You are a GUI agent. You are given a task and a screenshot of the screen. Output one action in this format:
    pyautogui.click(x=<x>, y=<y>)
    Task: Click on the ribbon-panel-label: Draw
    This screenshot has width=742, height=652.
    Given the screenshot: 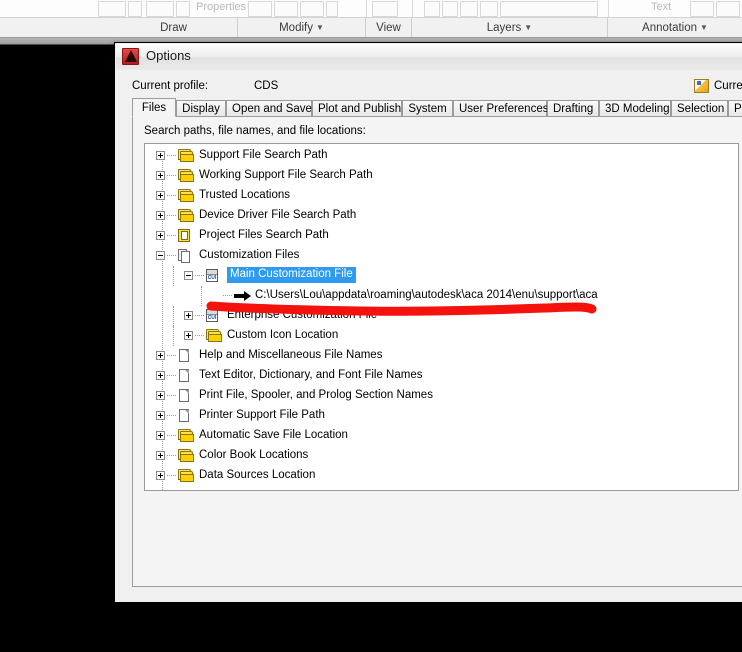 What is the action you would take?
    pyautogui.click(x=173, y=28)
    